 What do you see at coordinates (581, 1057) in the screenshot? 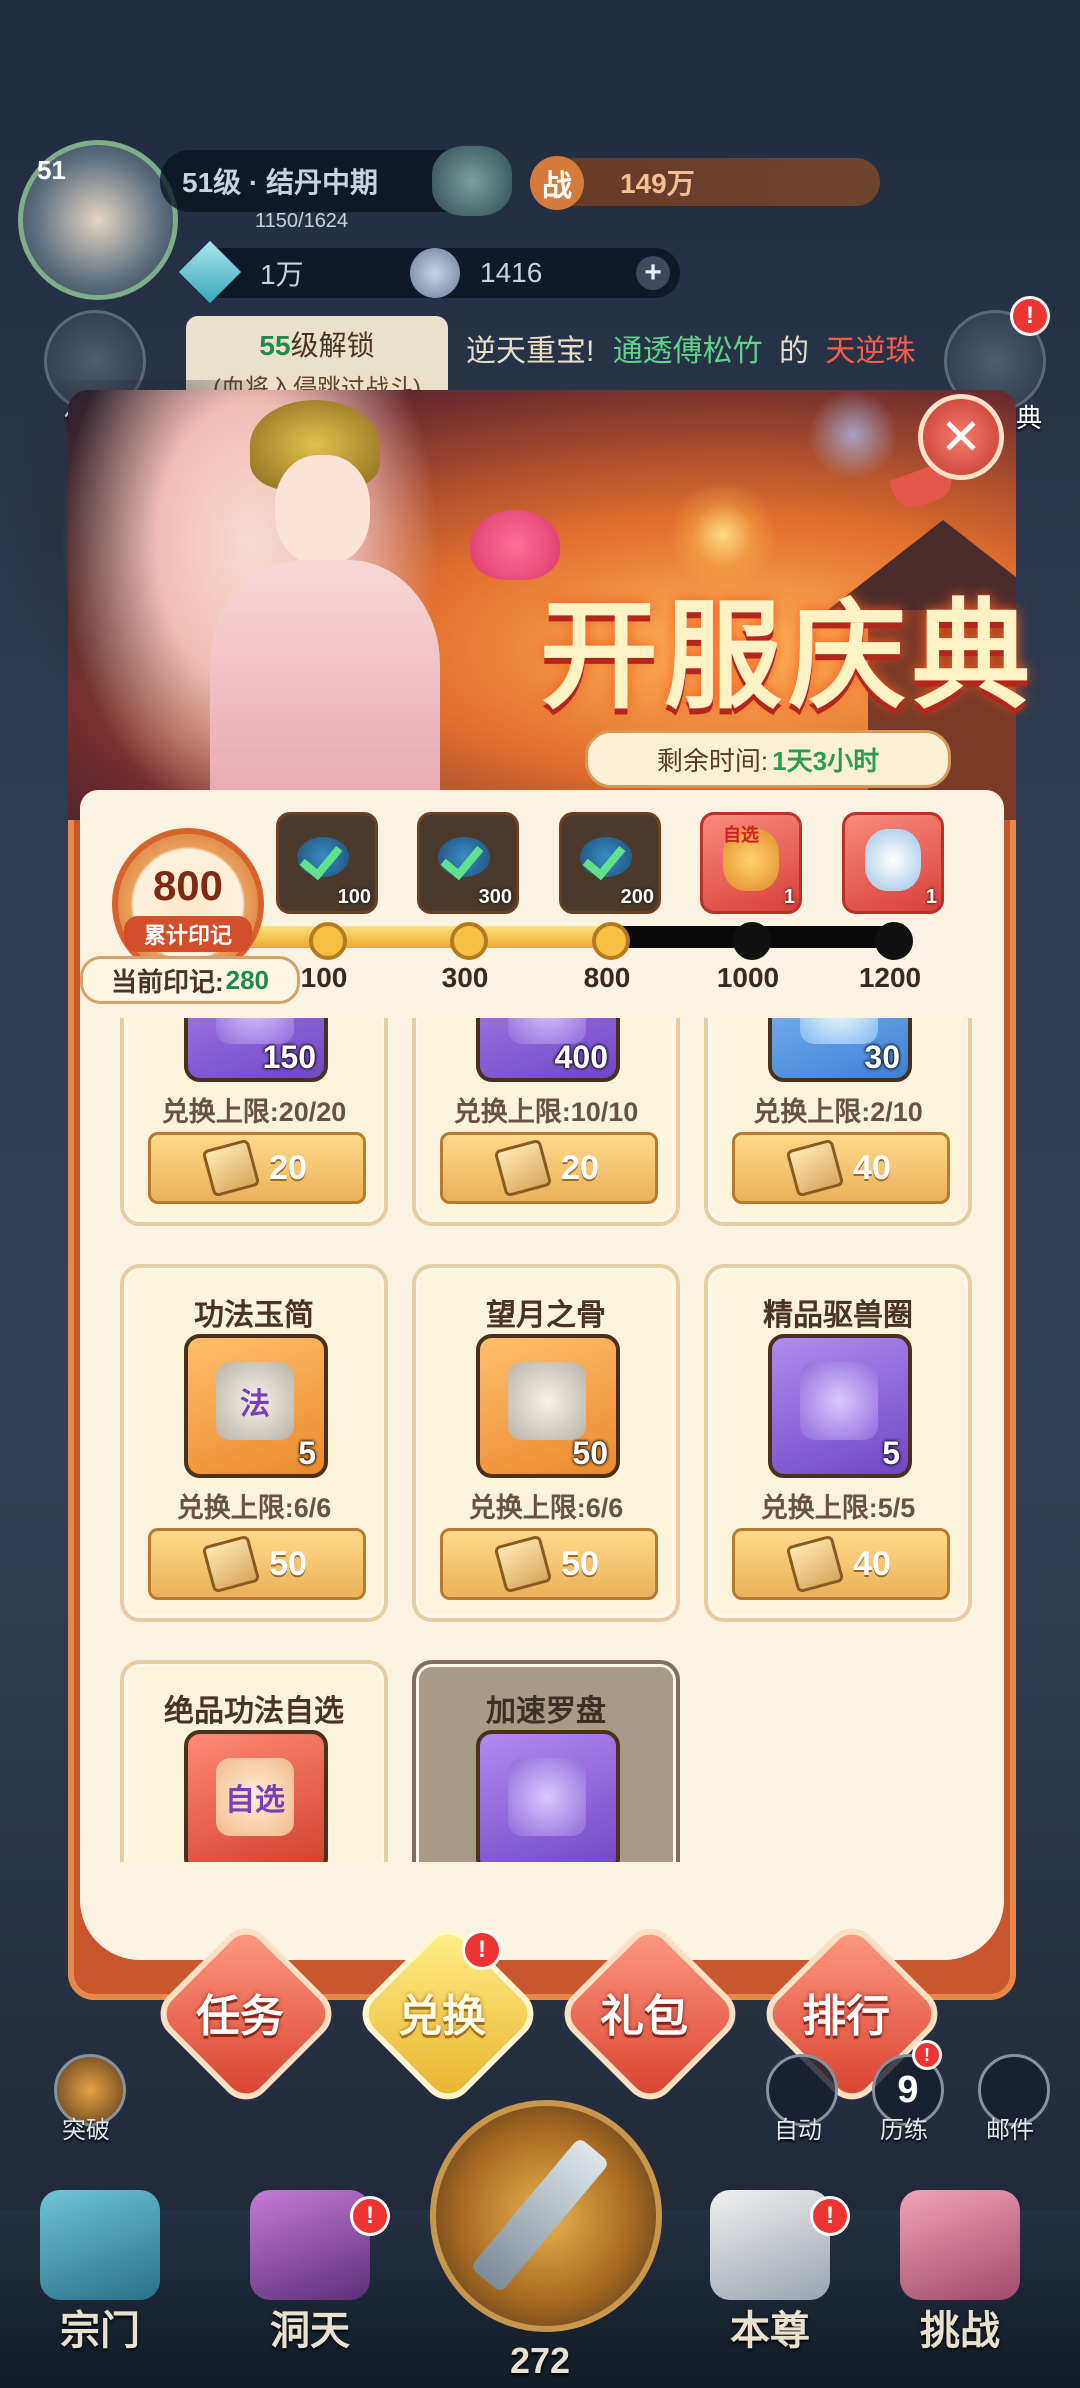
I see `item-quantity: 400` at bounding box center [581, 1057].